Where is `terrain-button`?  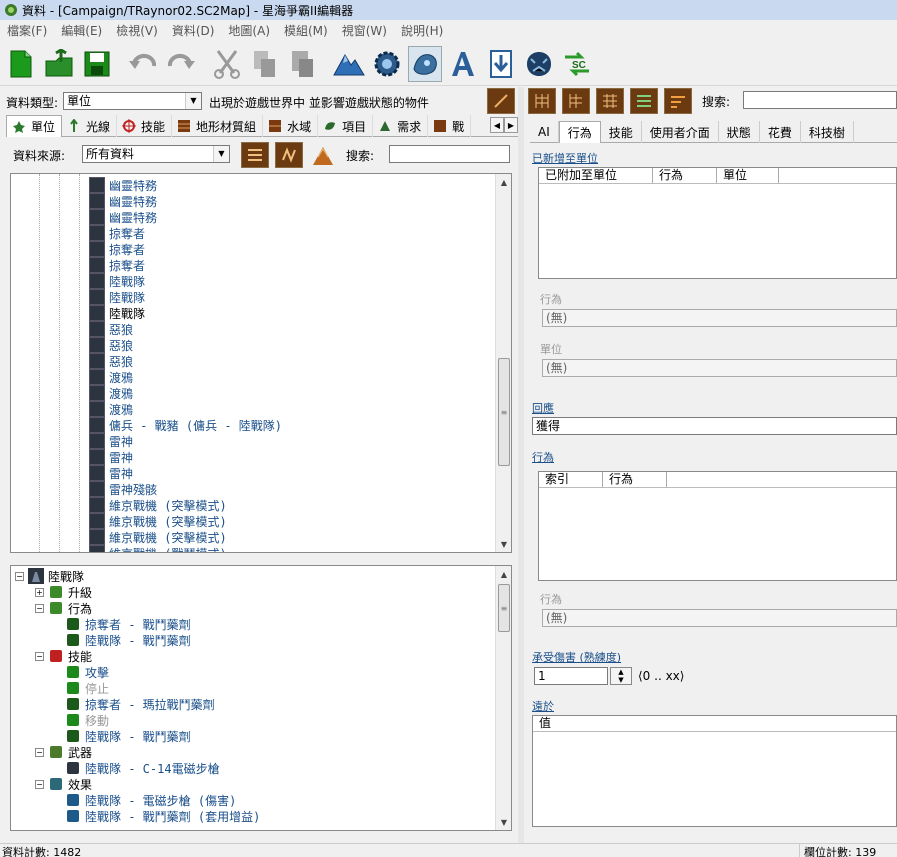 terrain-button is located at coordinates (349, 64).